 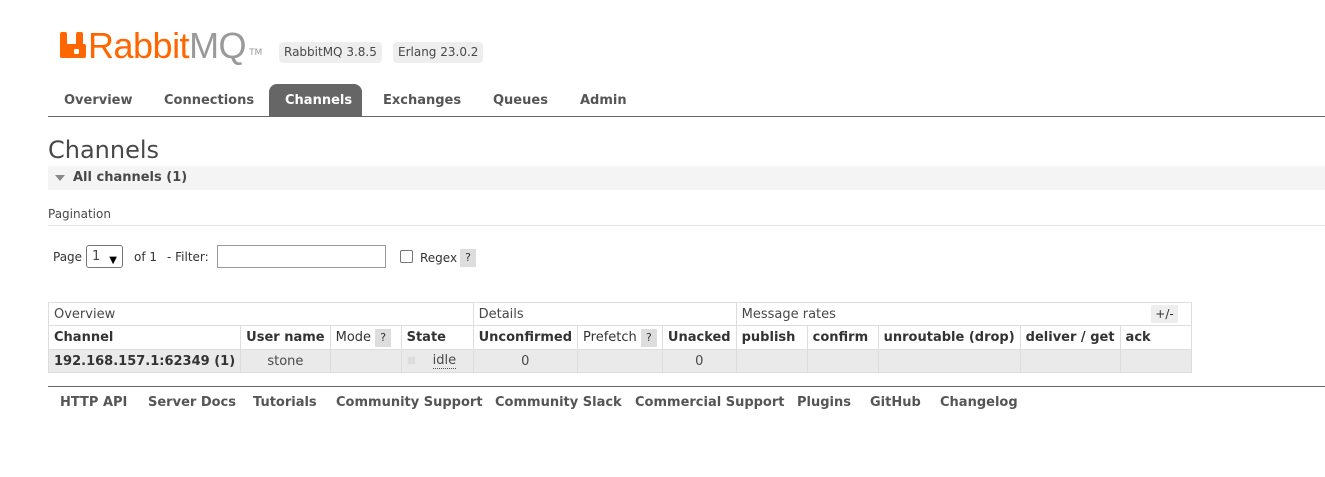 I want to click on page-of-label: of 1, so click(x=146, y=257).